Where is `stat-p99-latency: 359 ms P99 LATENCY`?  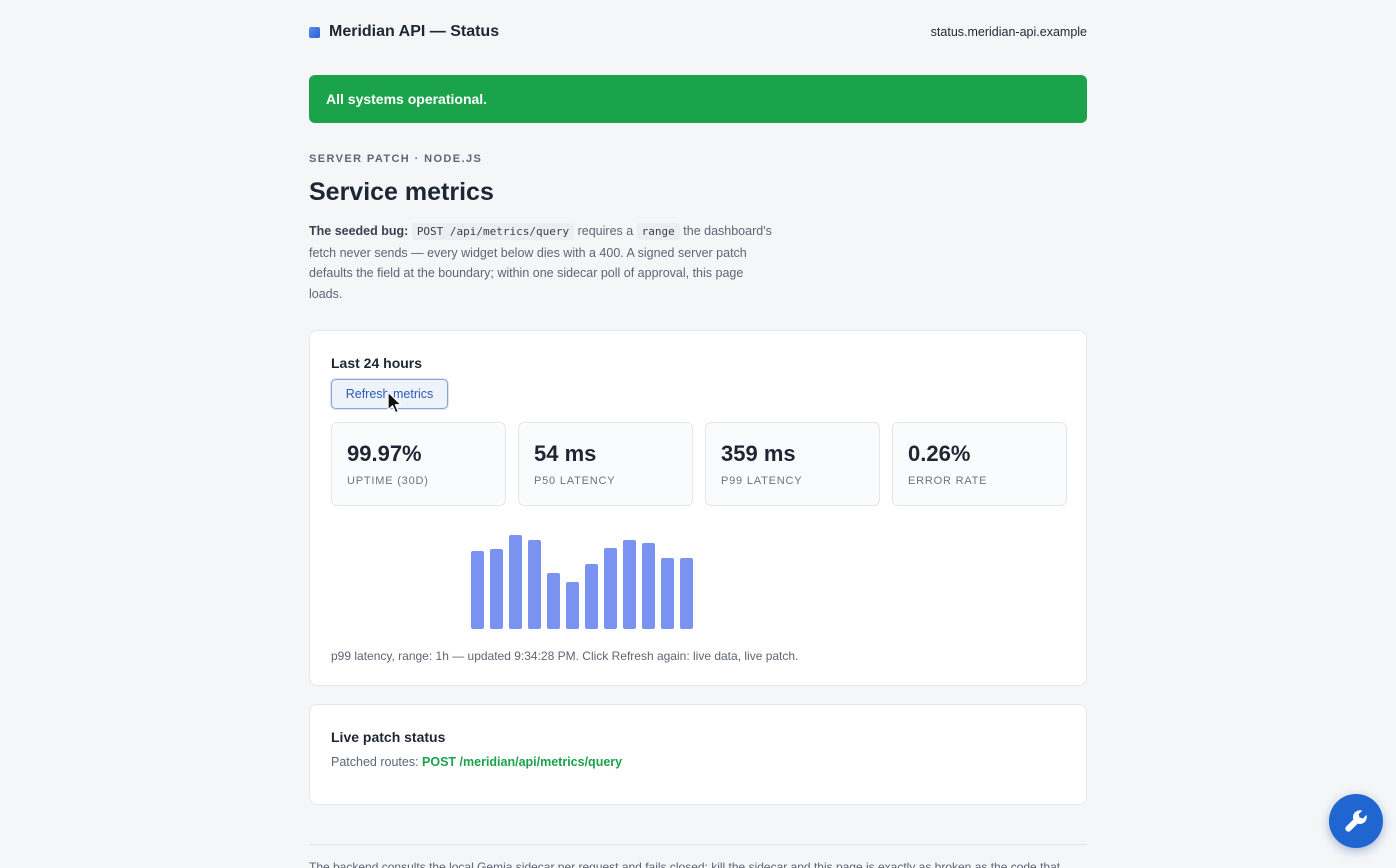 stat-p99-latency: 359 ms P99 LATENCY is located at coordinates (792, 464).